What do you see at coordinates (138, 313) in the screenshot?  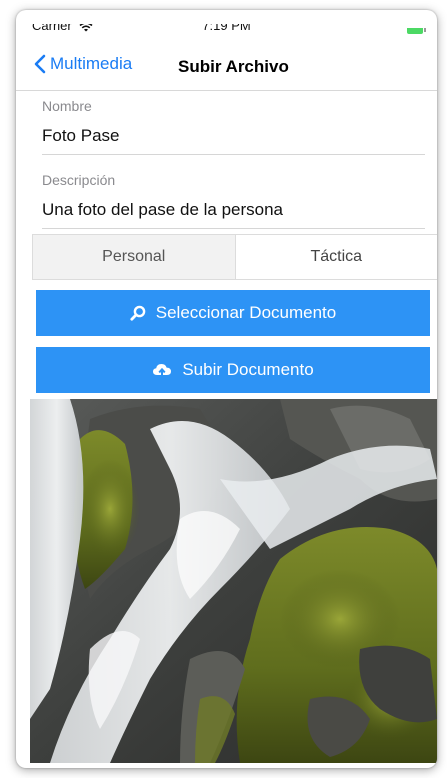 I see `search-icon` at bounding box center [138, 313].